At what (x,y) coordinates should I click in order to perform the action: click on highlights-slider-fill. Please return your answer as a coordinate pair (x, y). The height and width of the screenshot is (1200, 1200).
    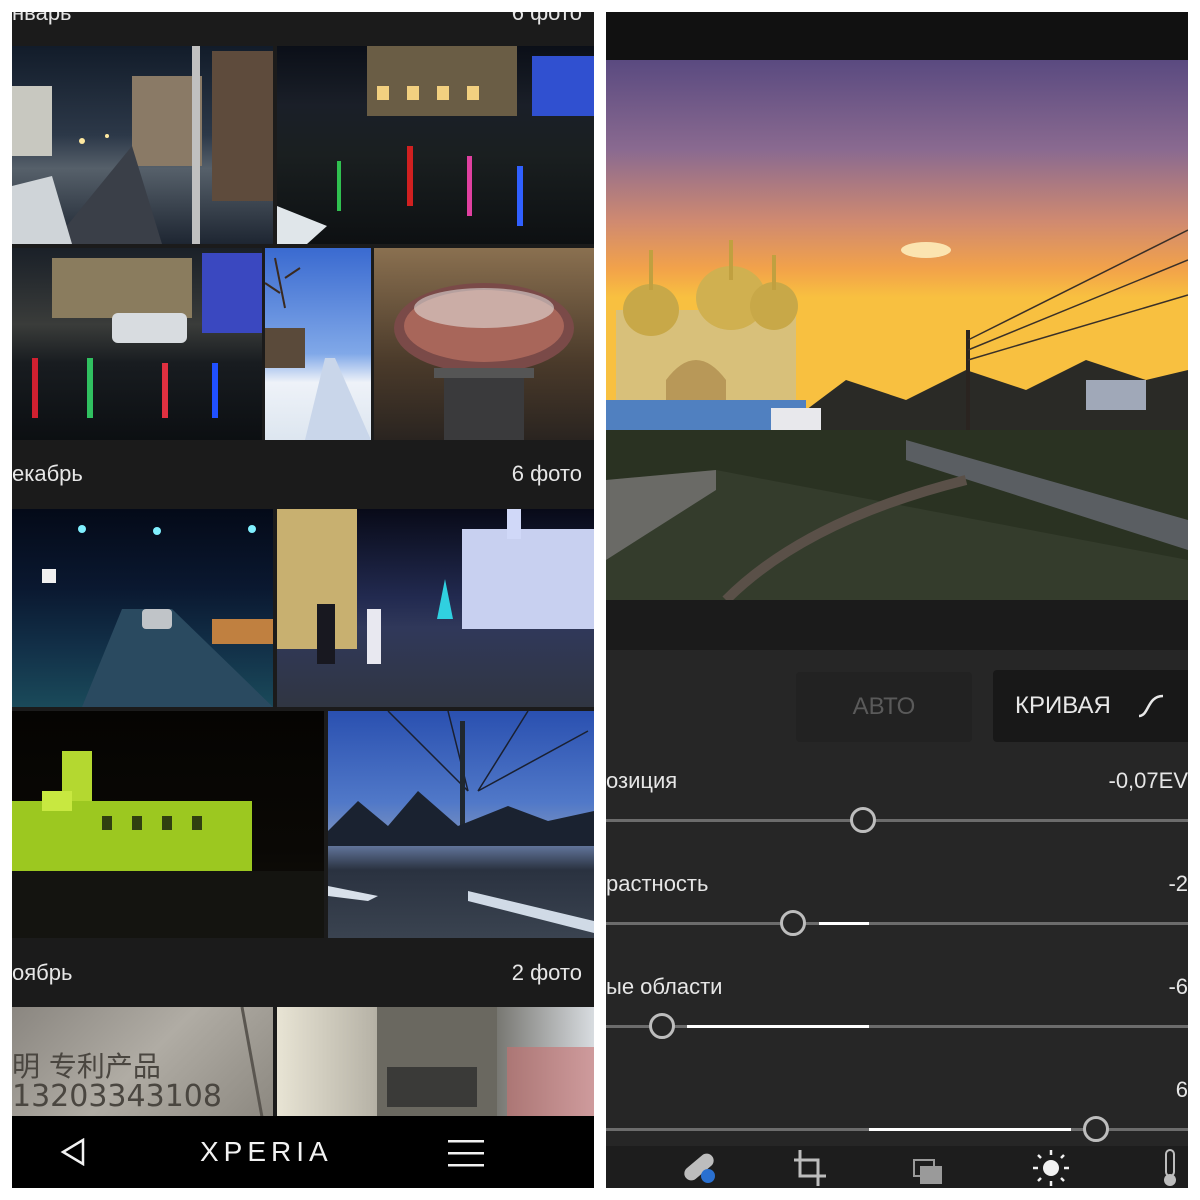
    Looking at the image, I should click on (778, 1026).